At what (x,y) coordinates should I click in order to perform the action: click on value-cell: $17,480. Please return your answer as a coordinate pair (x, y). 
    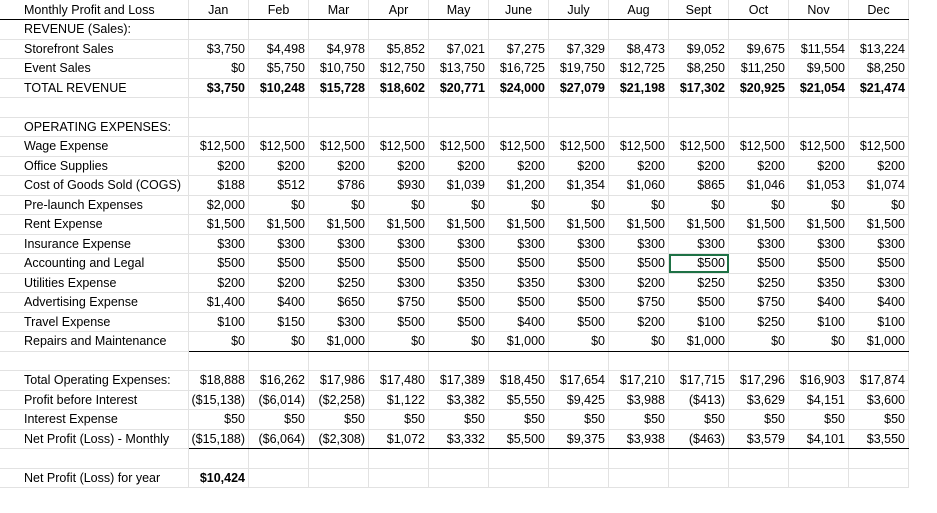
    Looking at the image, I should click on (399, 380).